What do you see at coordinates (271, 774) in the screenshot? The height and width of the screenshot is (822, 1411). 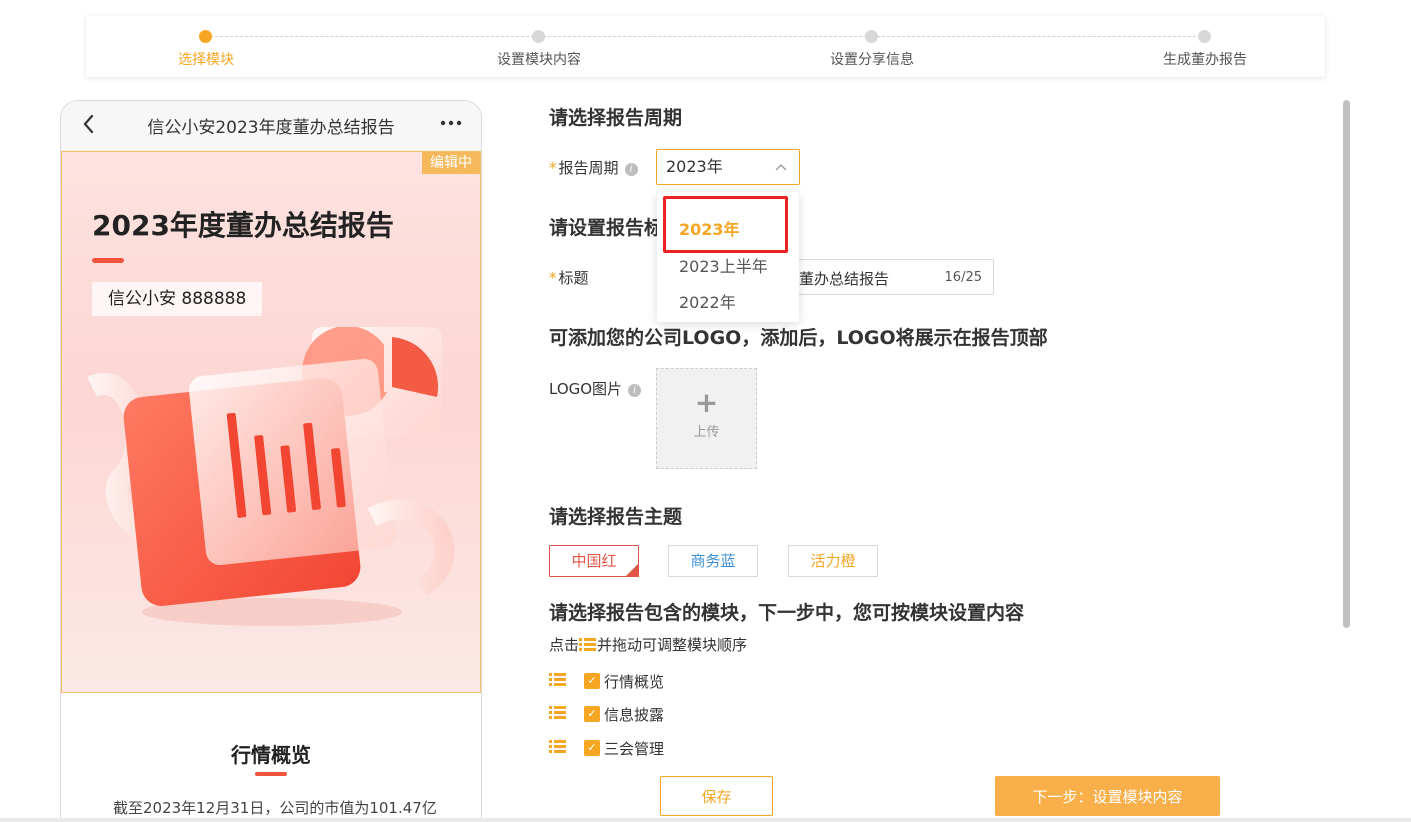 I see `section-accent-bar` at bounding box center [271, 774].